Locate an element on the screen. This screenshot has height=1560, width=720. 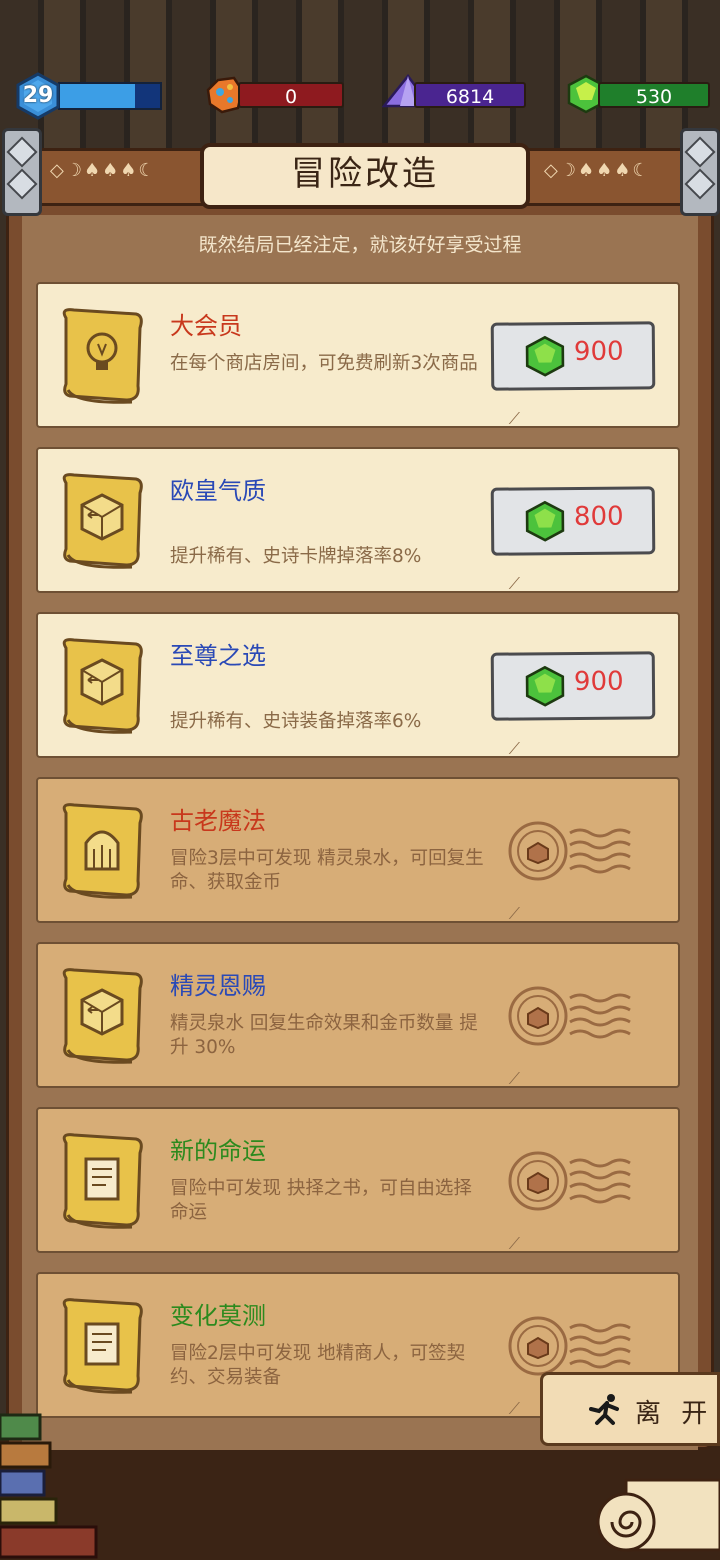
corner-ornament-left is located at coordinates (22, 172).